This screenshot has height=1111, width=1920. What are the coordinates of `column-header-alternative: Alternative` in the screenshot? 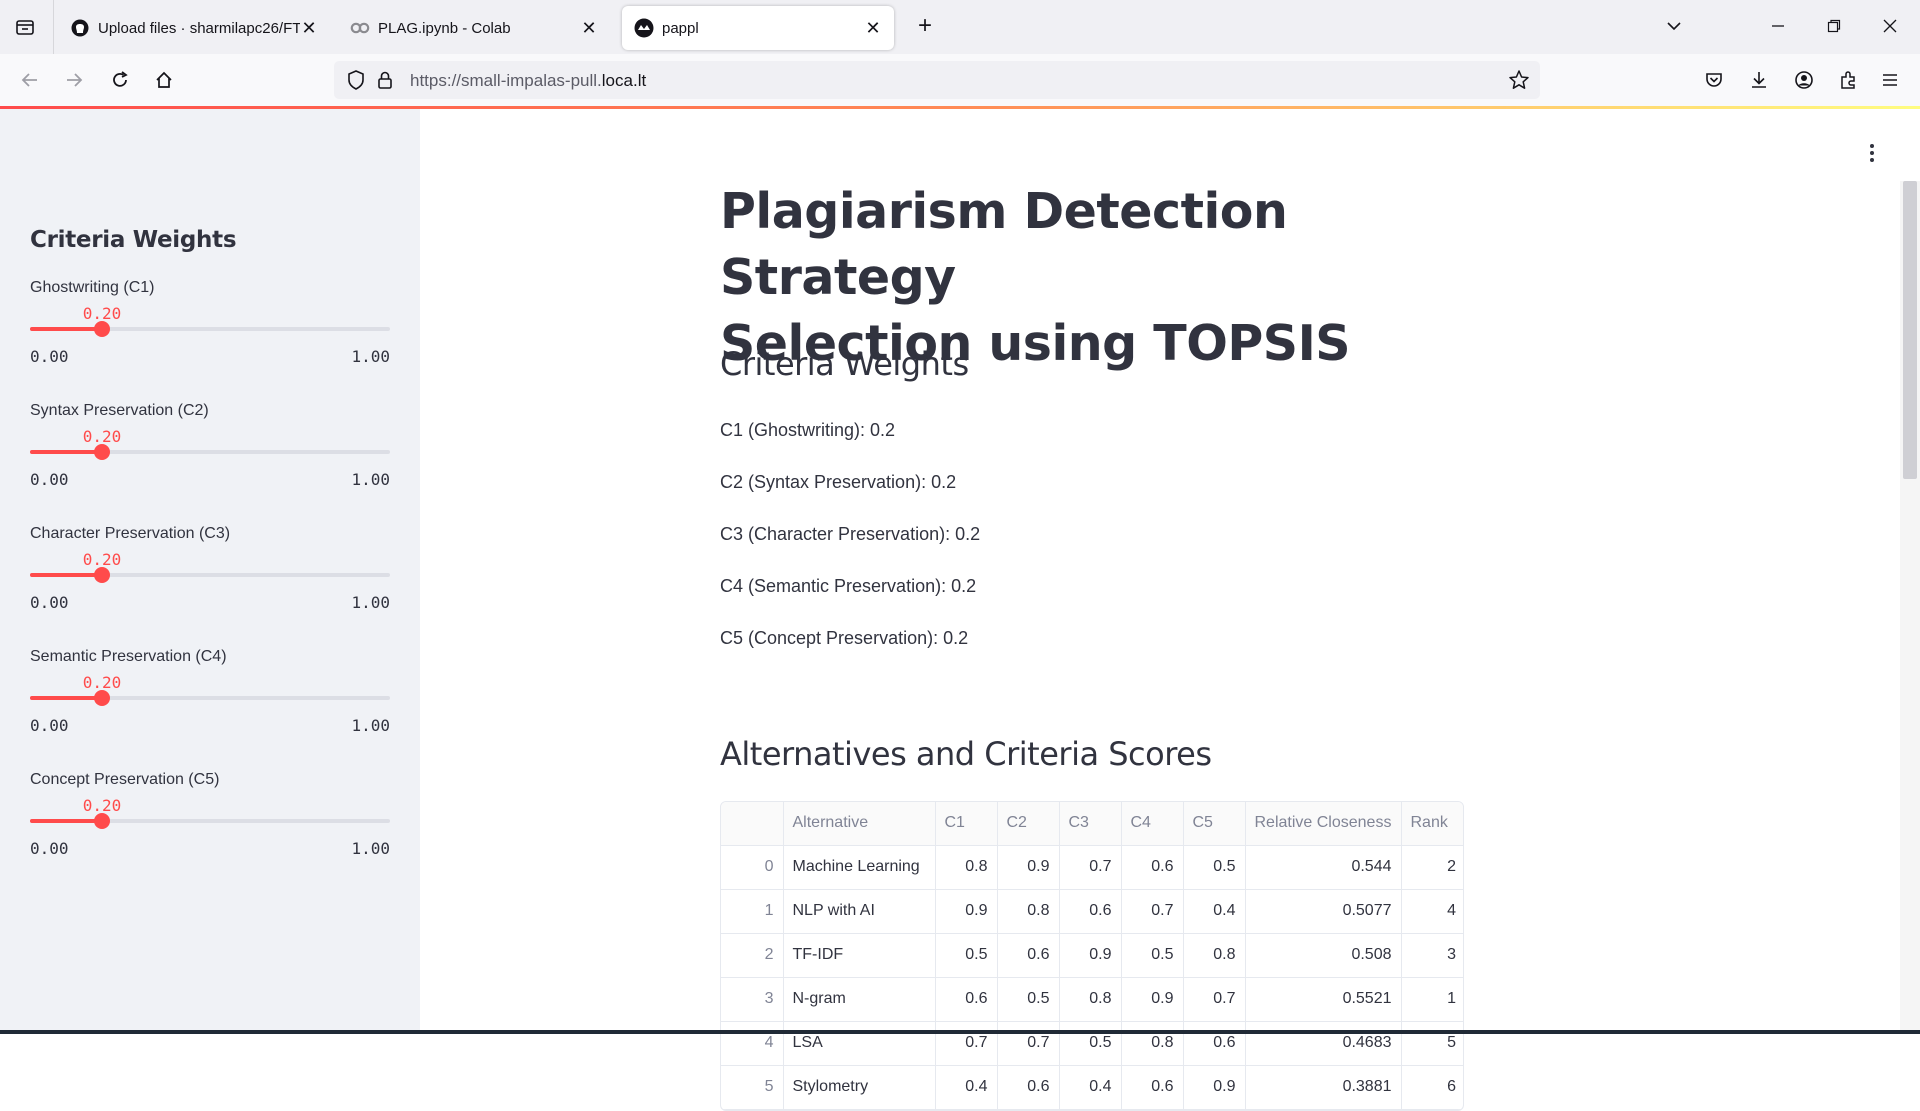 It's located at (859, 824).